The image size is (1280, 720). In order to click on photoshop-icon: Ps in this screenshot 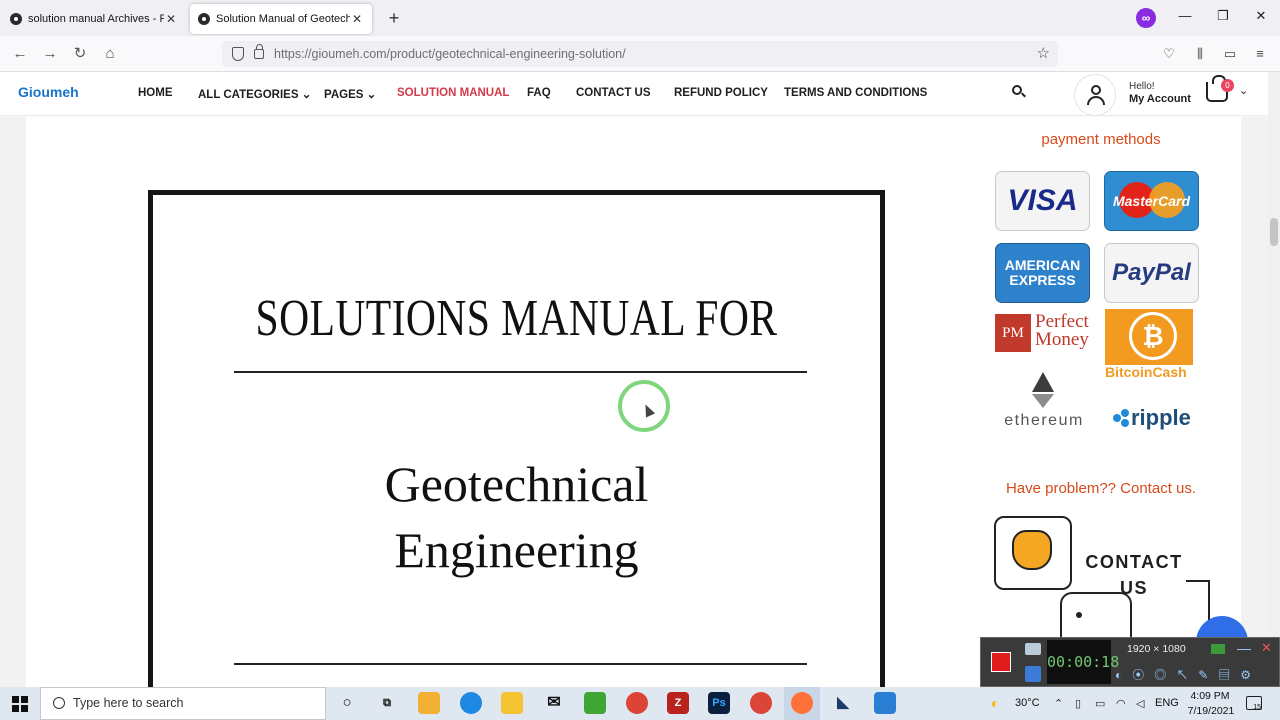, I will do `click(719, 703)`.